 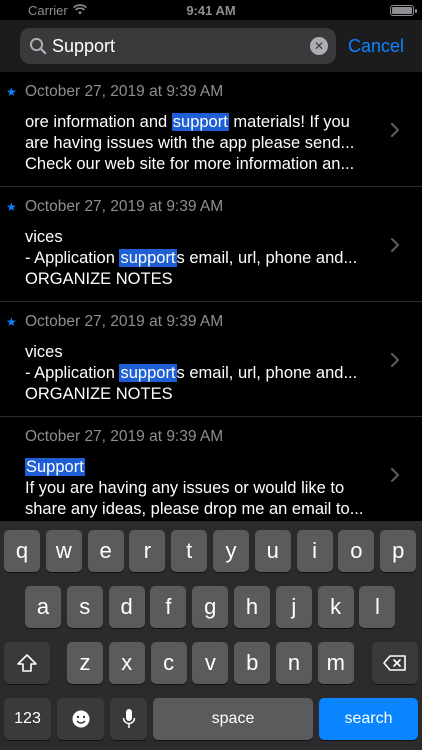 I want to click on key-x: x, so click(x=126, y=663).